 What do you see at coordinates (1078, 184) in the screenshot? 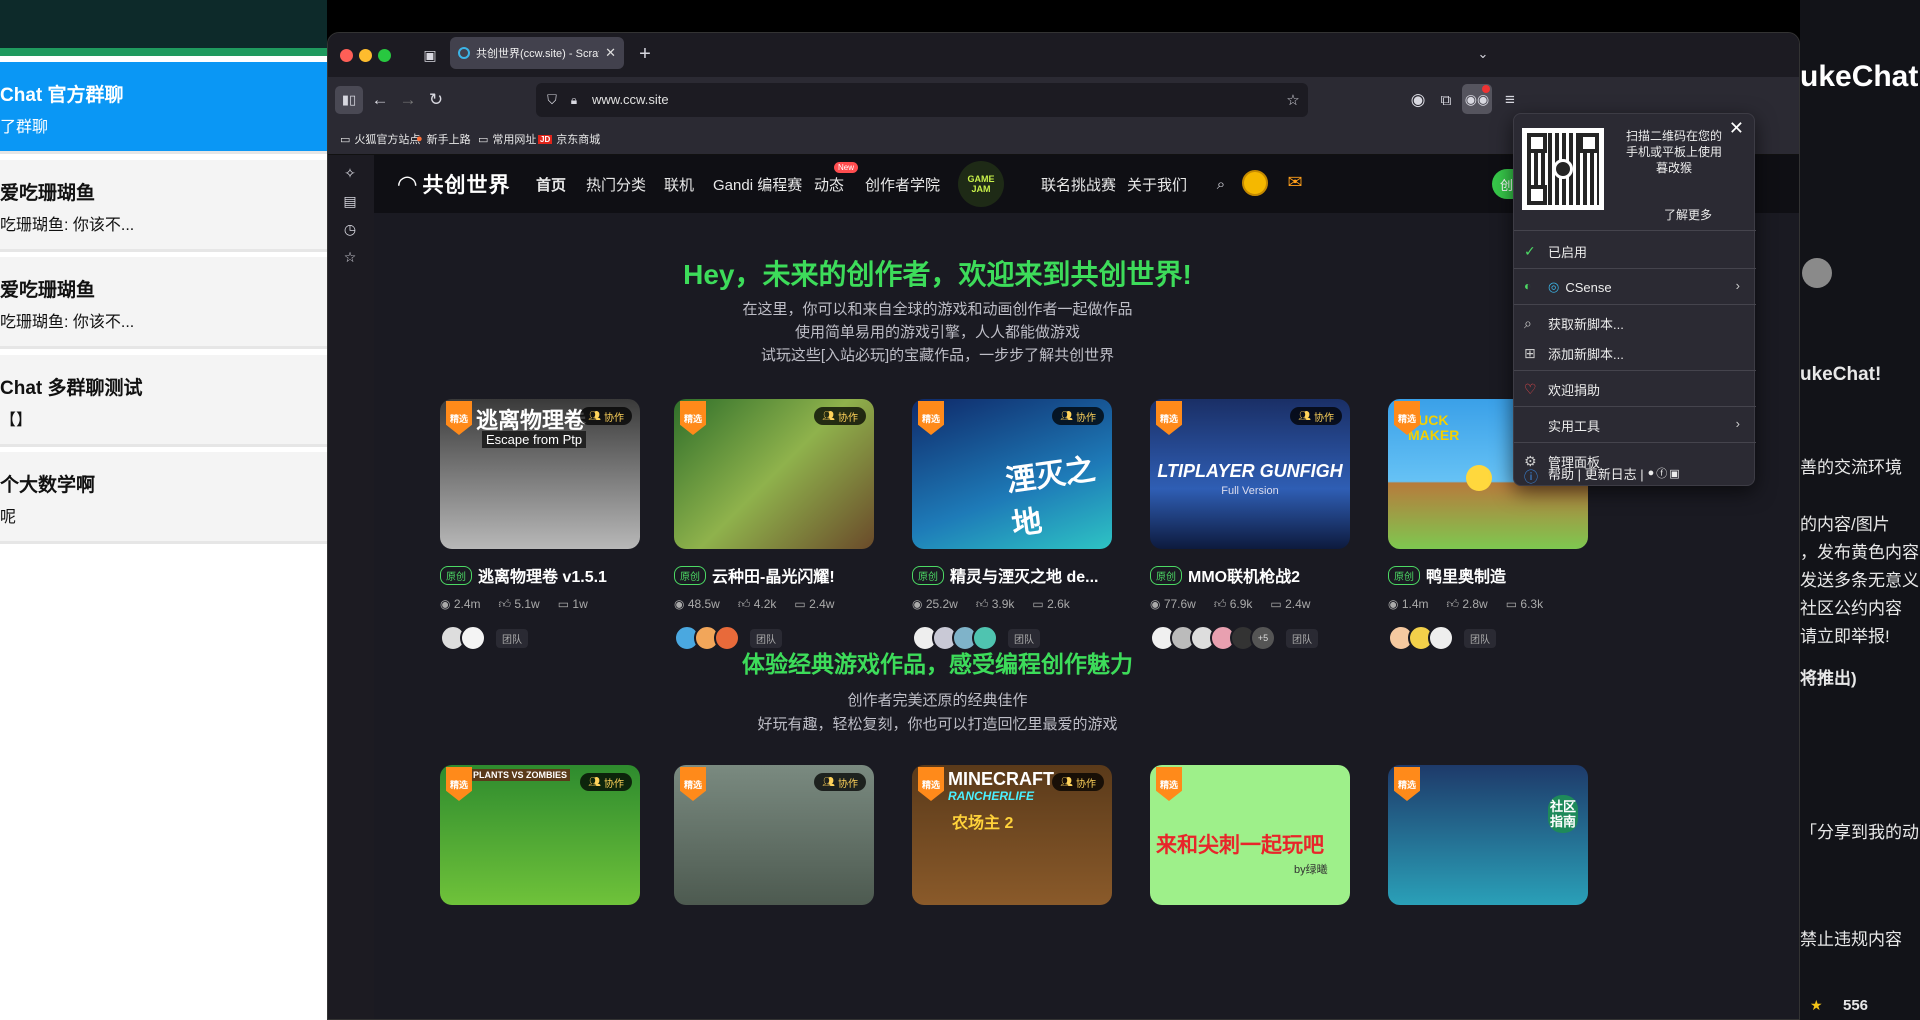
I see `nav-challenge: 联名挑战赛` at bounding box center [1078, 184].